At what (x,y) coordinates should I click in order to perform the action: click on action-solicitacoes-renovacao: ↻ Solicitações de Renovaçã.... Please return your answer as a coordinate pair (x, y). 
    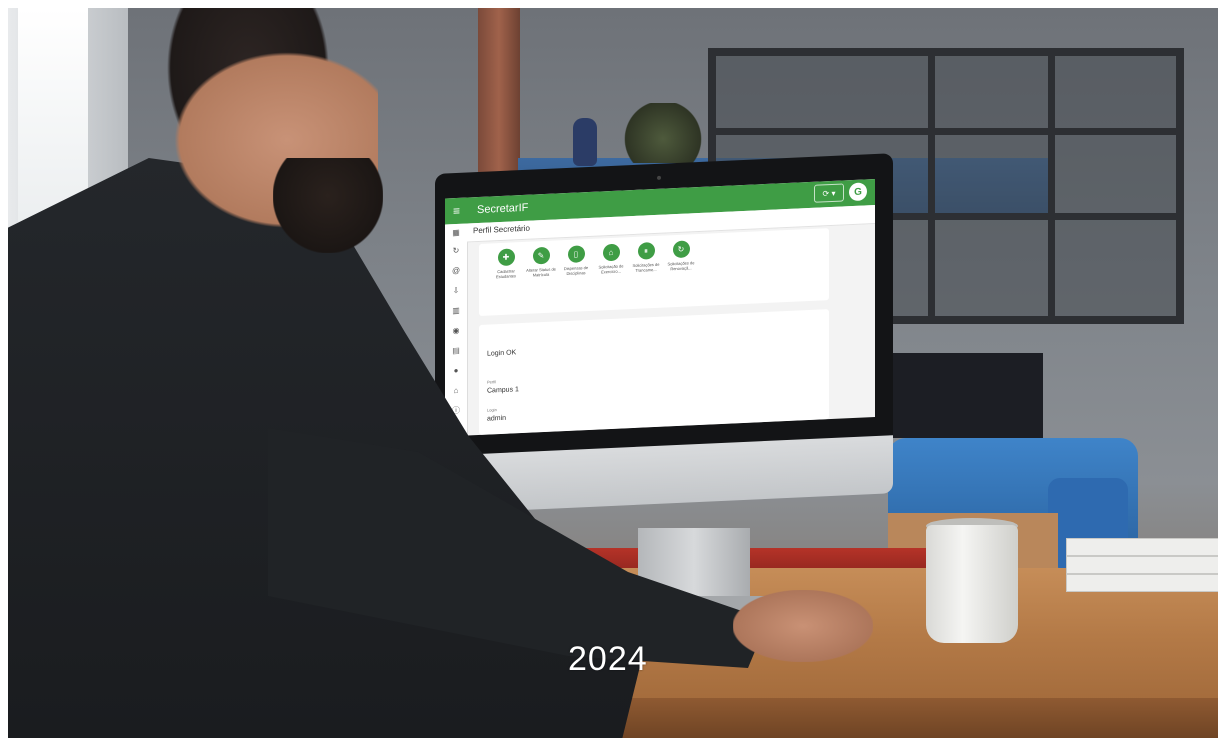
    Looking at the image, I should click on (681, 256).